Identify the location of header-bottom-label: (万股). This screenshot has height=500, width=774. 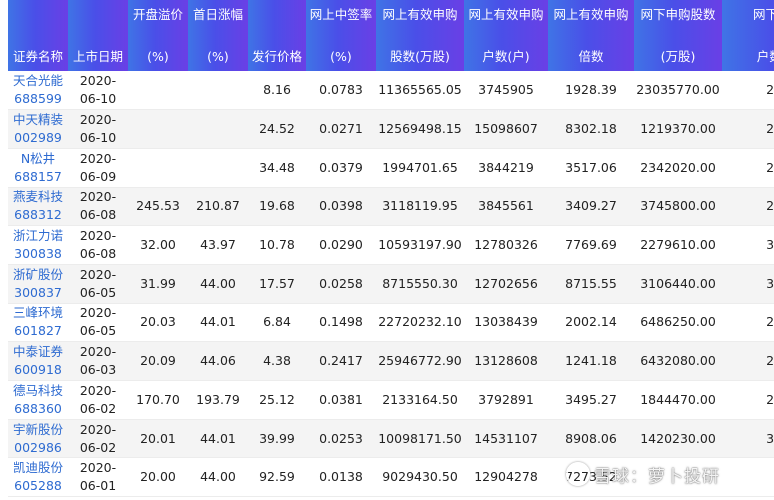
(678, 56).